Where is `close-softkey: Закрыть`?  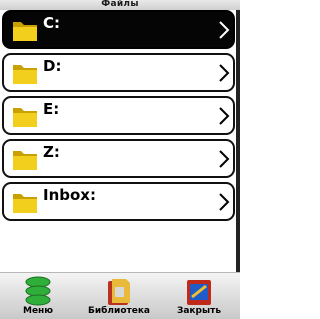
close-softkey: Закрыть is located at coordinates (199, 296).